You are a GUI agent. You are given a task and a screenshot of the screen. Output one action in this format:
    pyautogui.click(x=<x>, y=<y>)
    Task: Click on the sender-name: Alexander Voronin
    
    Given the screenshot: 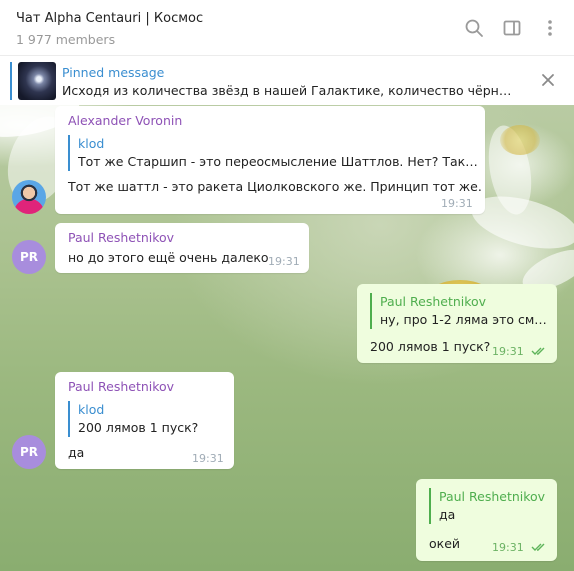 What is the action you would take?
    pyautogui.click(x=125, y=120)
    